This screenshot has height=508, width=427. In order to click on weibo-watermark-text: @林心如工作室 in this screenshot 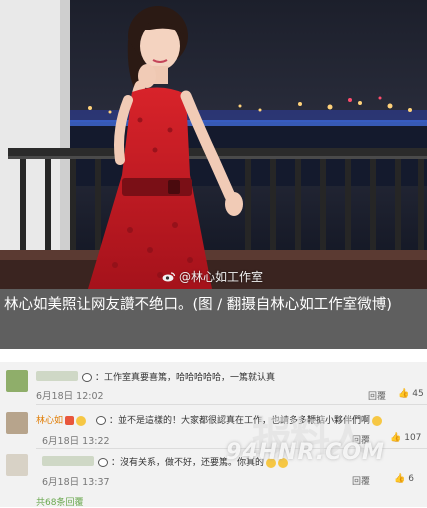, I will do `click(221, 277)`.